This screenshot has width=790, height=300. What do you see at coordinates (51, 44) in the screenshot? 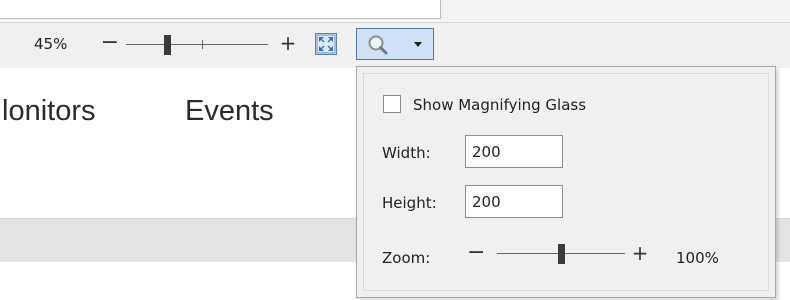
I see `zoom-percent-label: 45%` at bounding box center [51, 44].